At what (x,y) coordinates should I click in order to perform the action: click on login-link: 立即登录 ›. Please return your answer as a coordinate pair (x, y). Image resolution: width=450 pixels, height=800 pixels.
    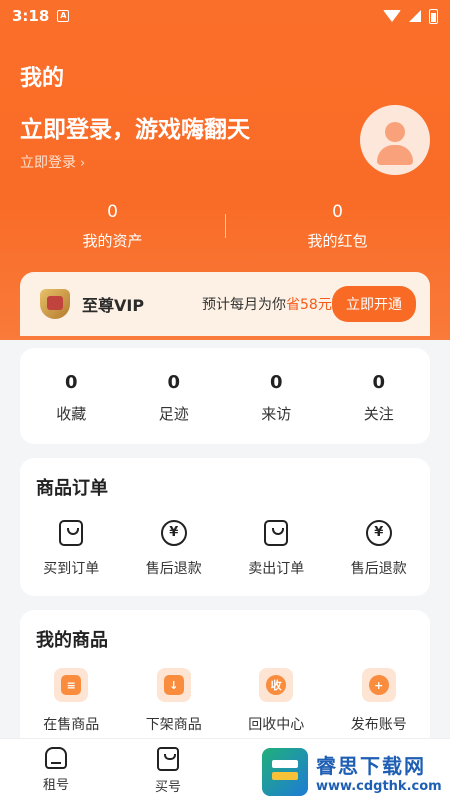
    Looking at the image, I should click on (52, 162).